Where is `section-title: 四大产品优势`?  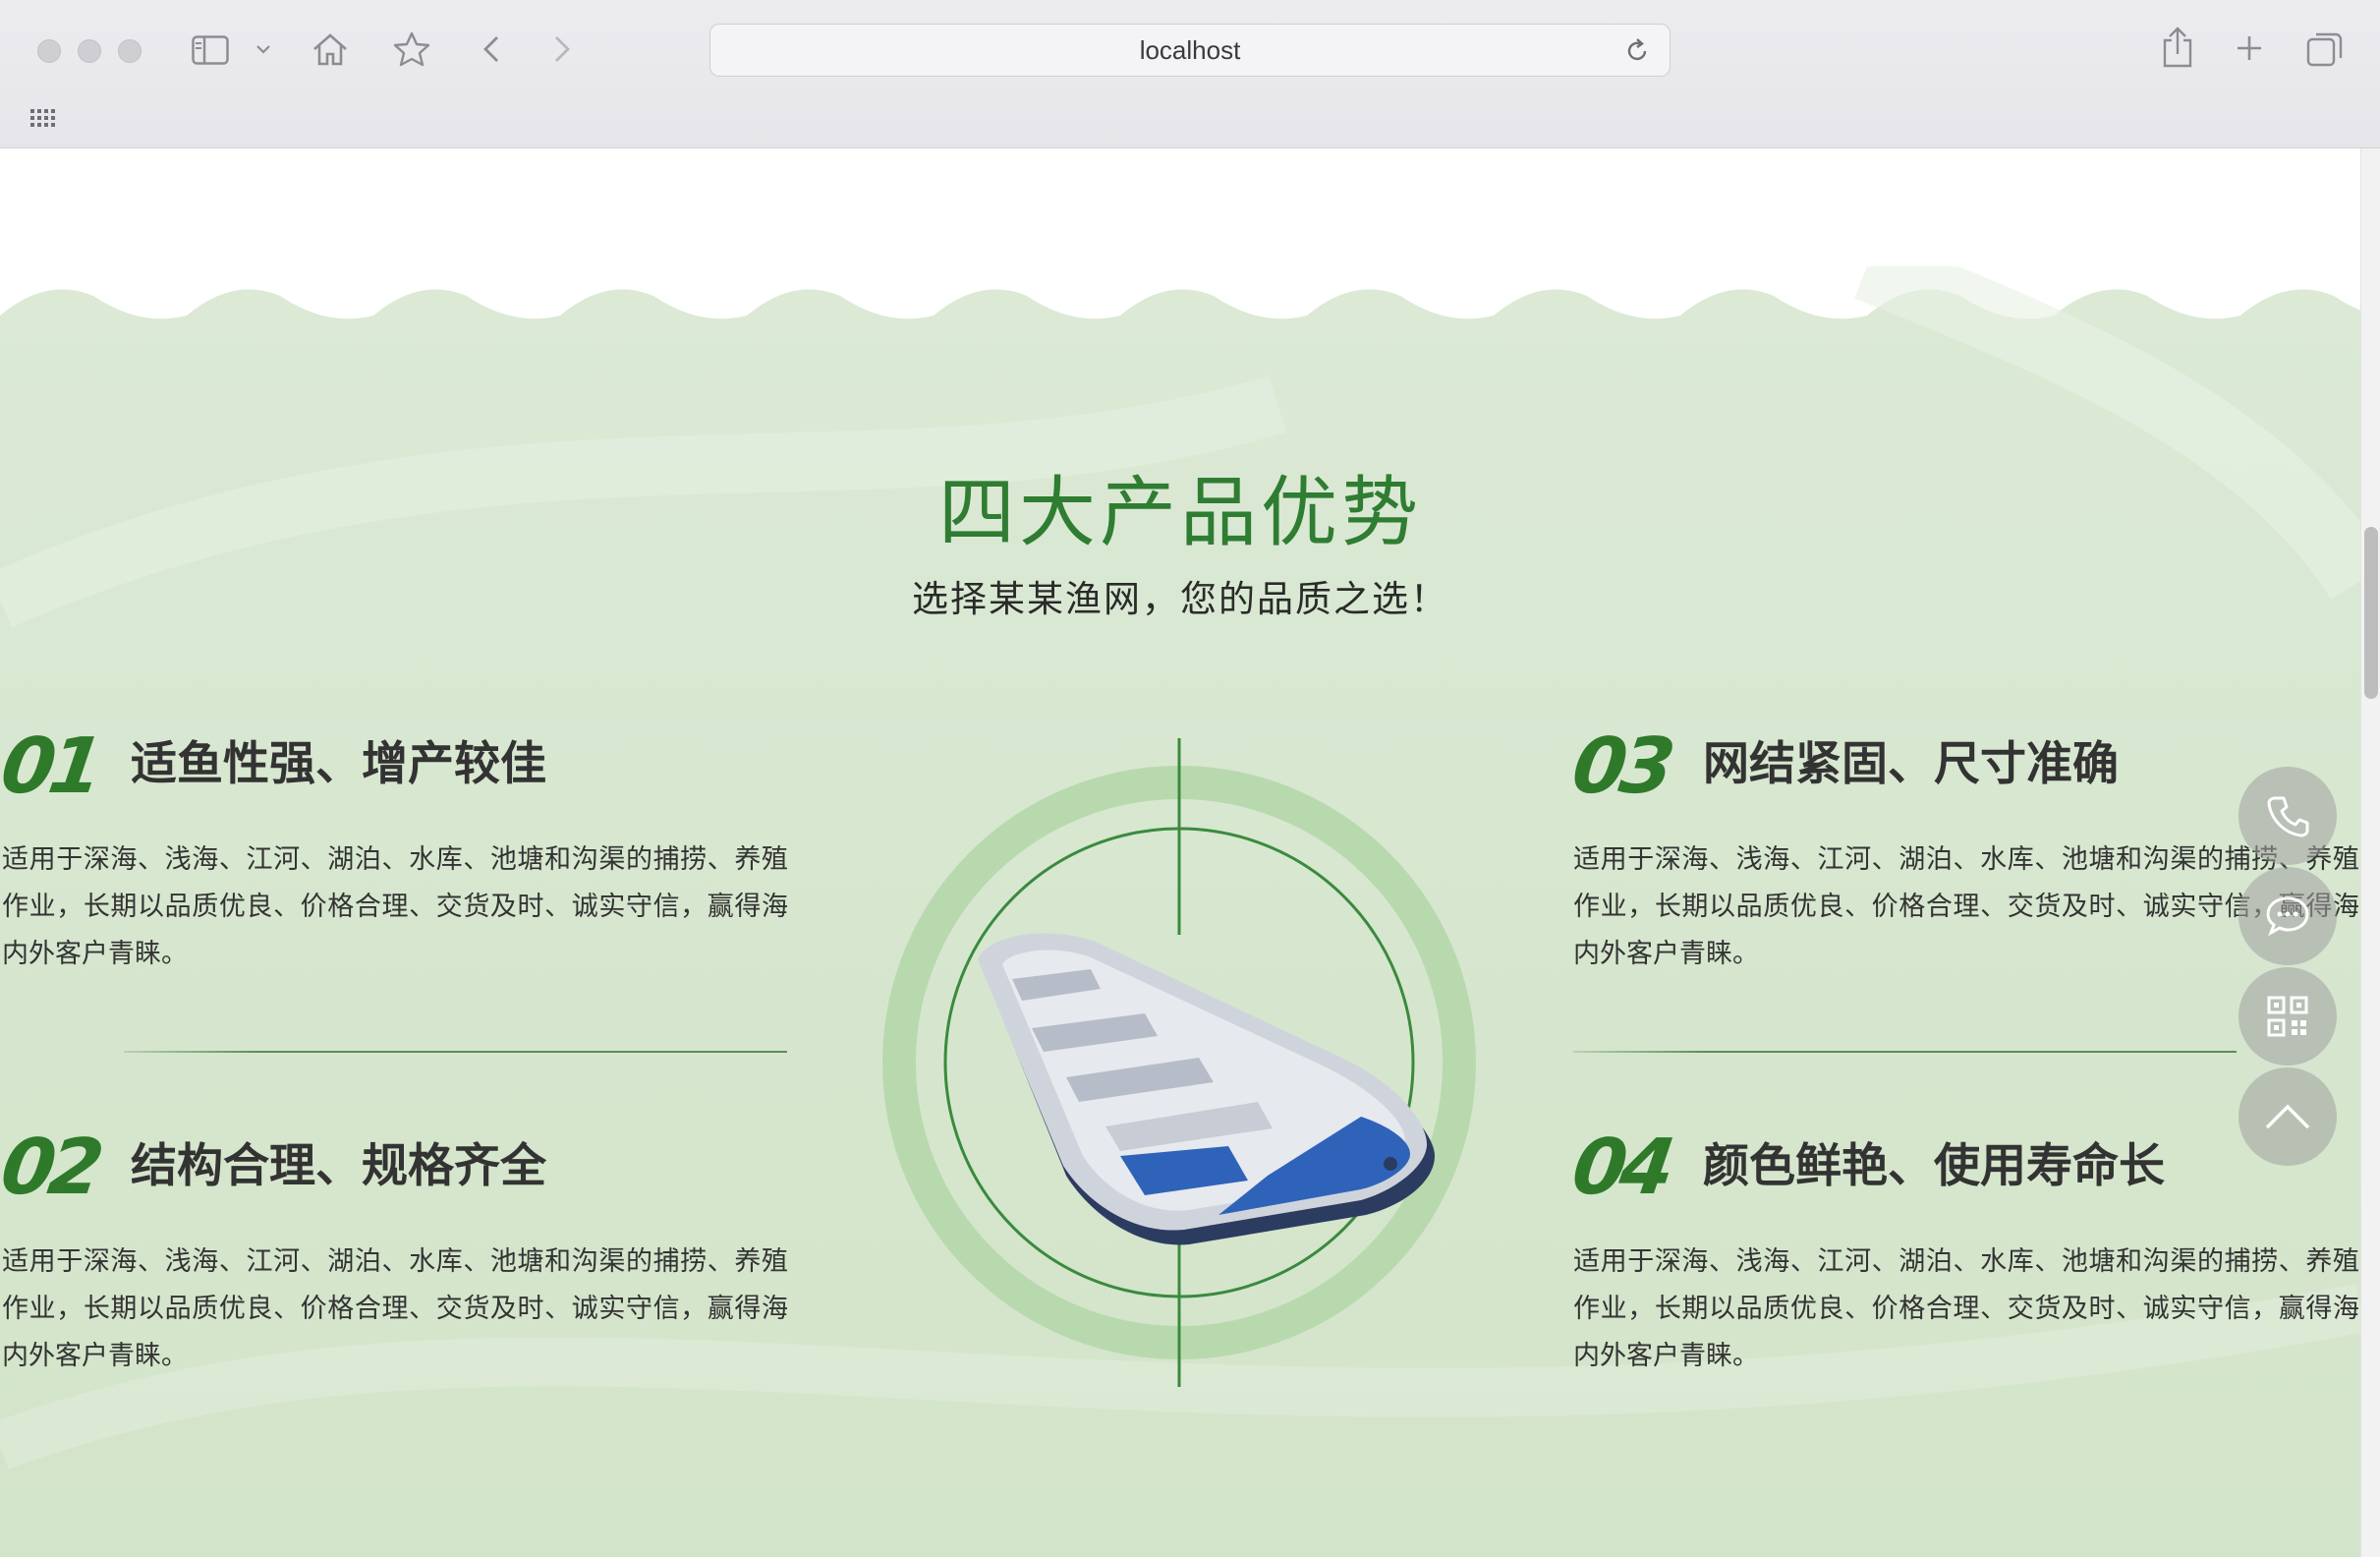
section-title: 四大产品优势 is located at coordinates (1179, 513).